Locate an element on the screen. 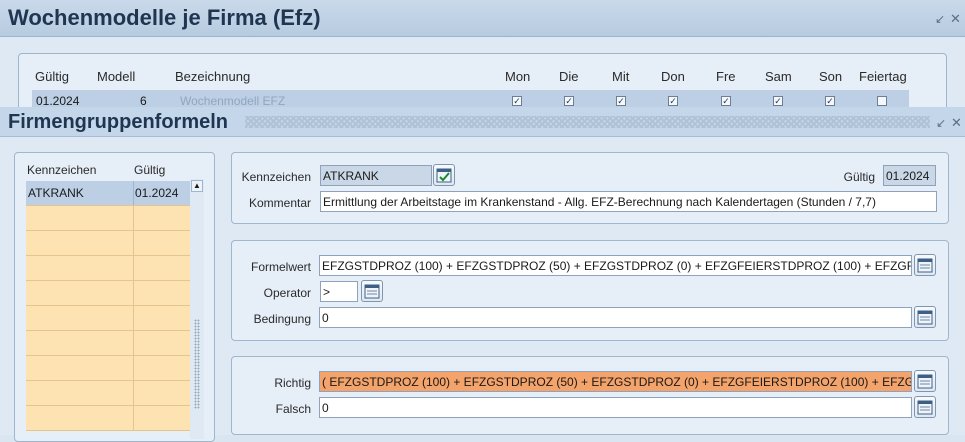 Image resolution: width=965 pixels, height=442 pixels. falsch-edit-button is located at coordinates (925, 407).